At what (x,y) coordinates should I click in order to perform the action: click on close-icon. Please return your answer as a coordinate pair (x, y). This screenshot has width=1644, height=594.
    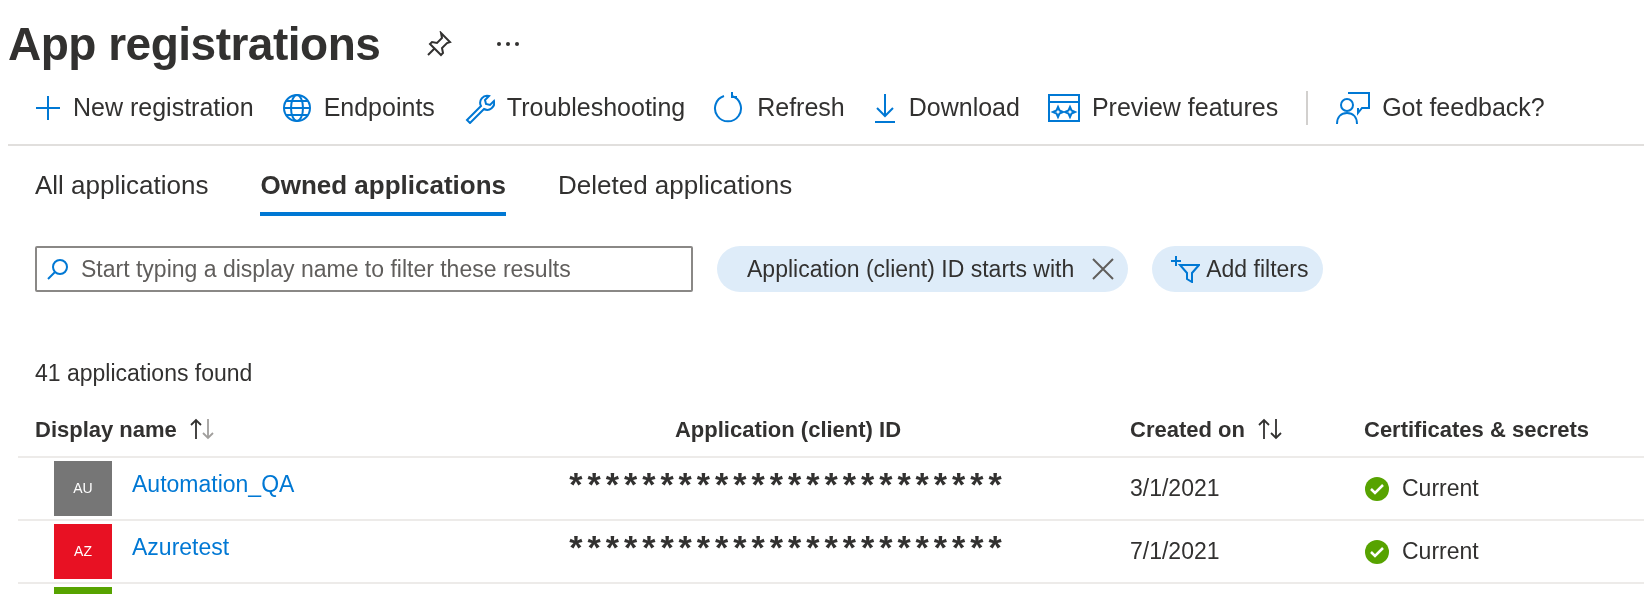
    Looking at the image, I should click on (1103, 269).